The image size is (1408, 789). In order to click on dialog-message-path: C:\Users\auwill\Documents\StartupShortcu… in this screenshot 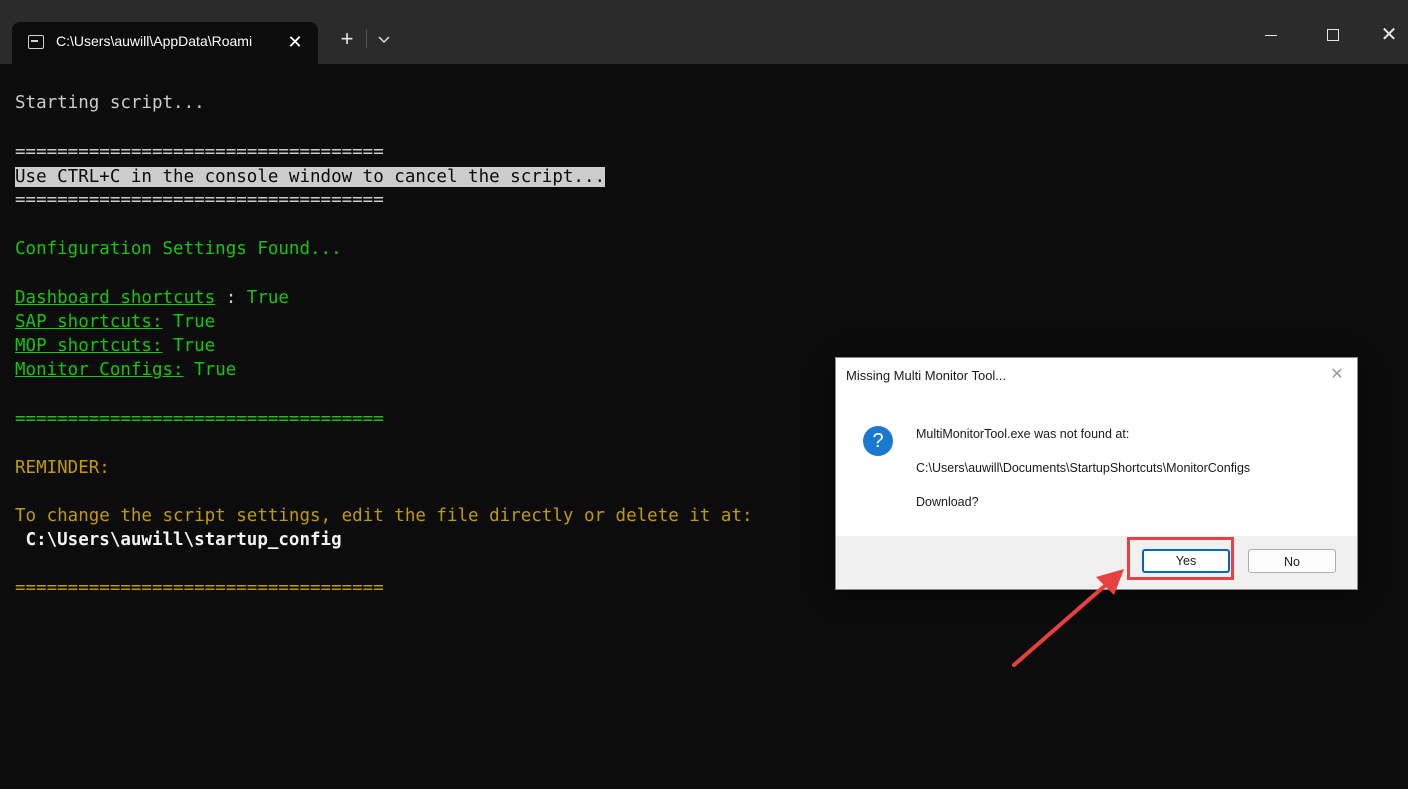, I will do `click(1083, 468)`.